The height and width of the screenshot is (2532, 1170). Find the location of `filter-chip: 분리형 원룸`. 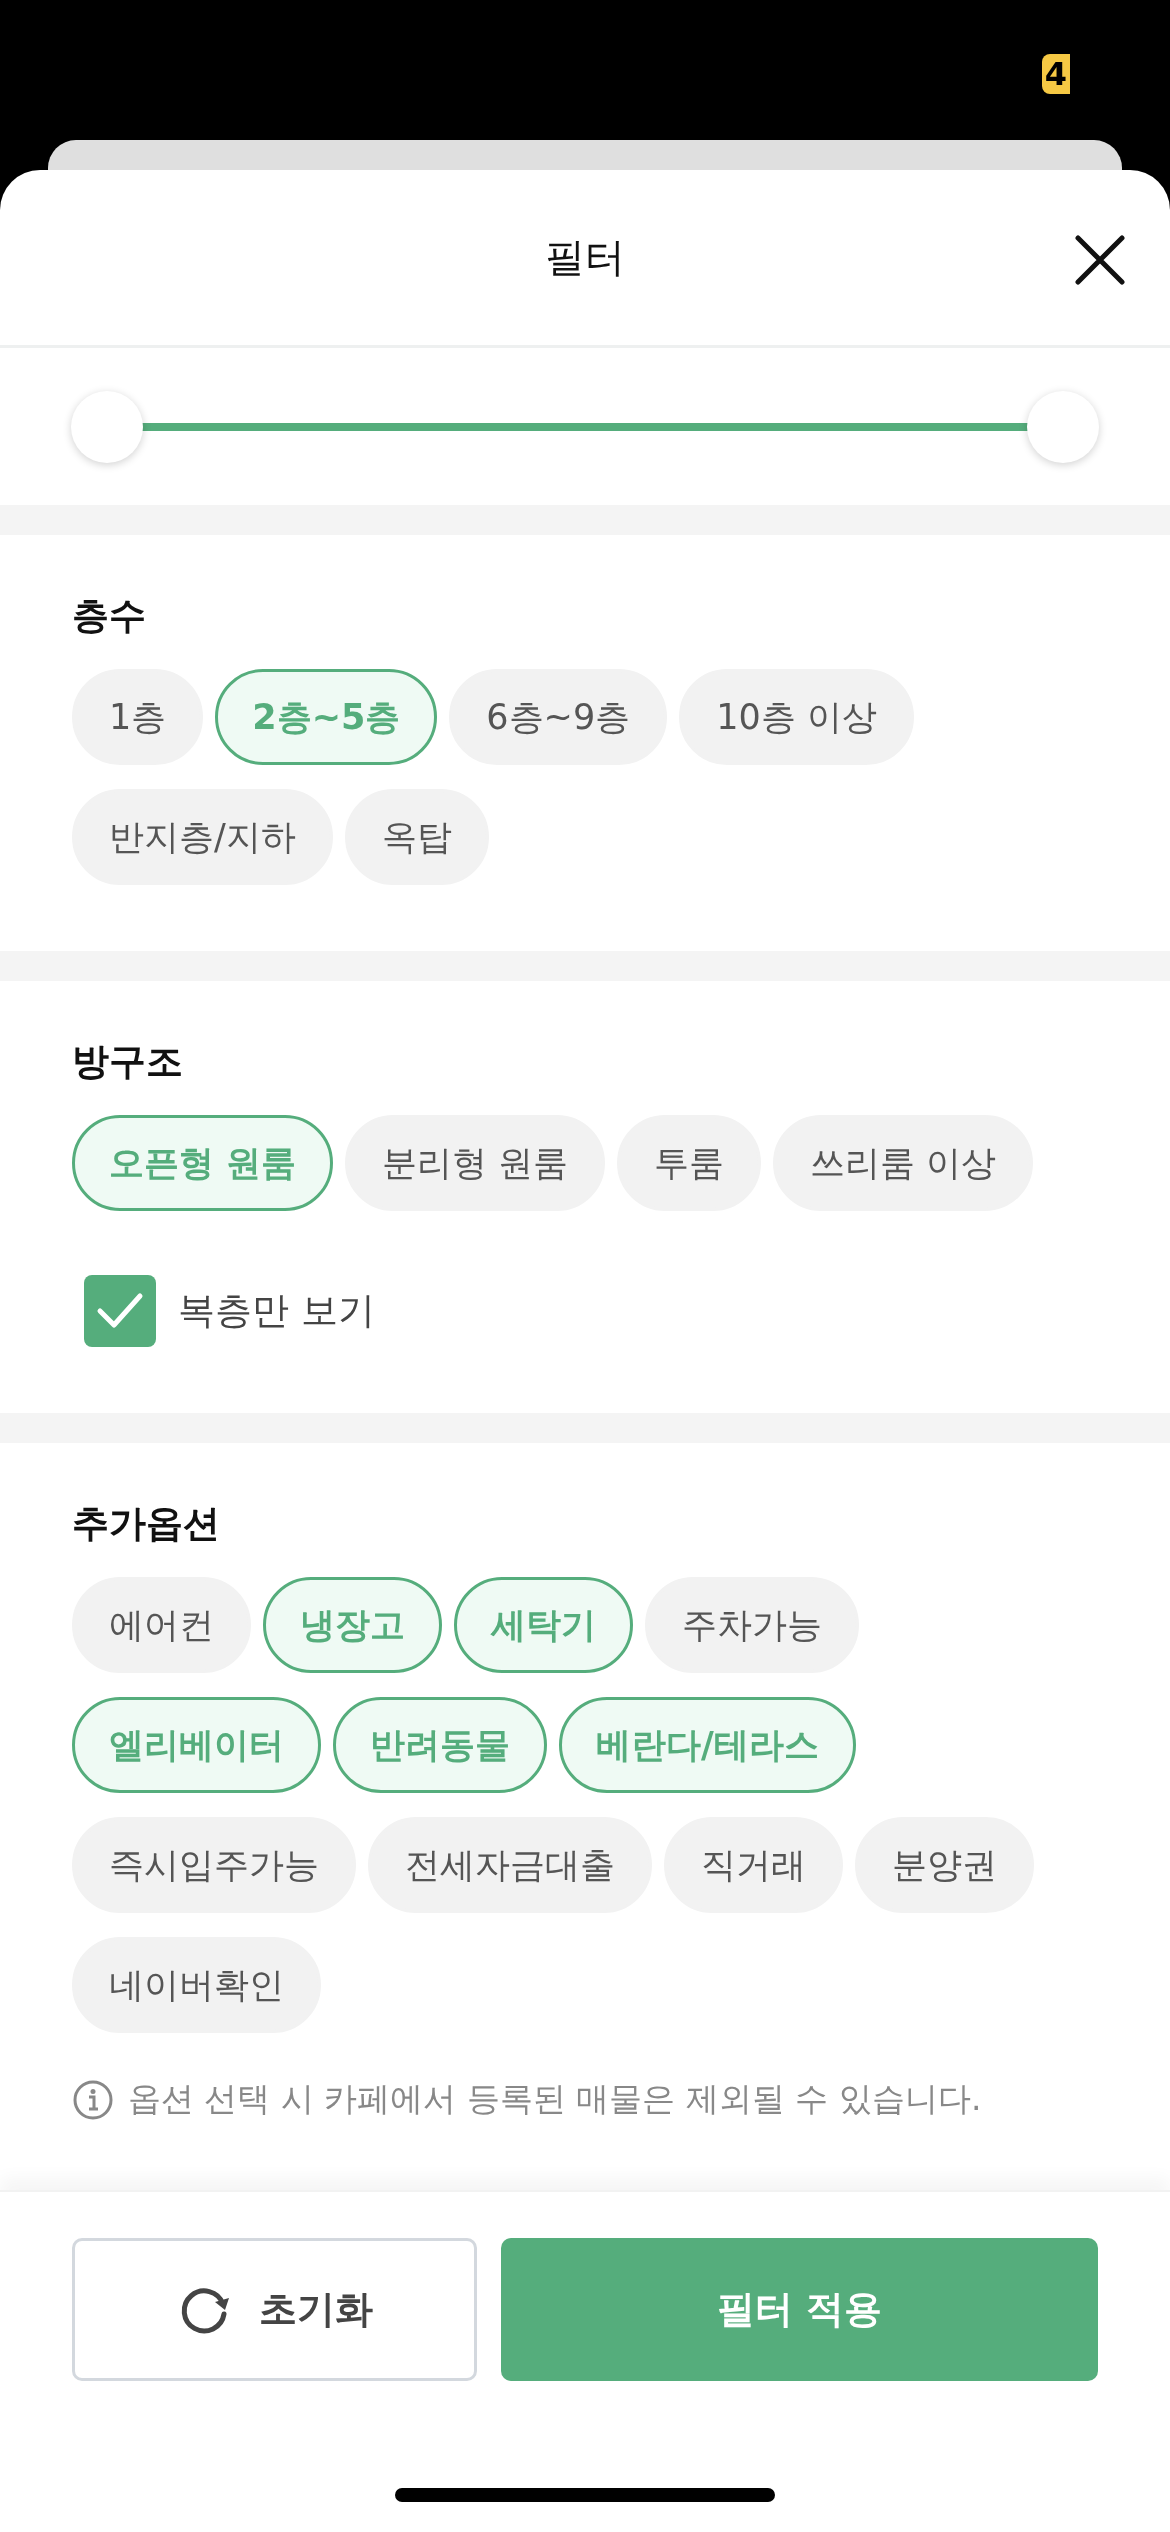

filter-chip: 분리형 원룸 is located at coordinates (475, 1163).